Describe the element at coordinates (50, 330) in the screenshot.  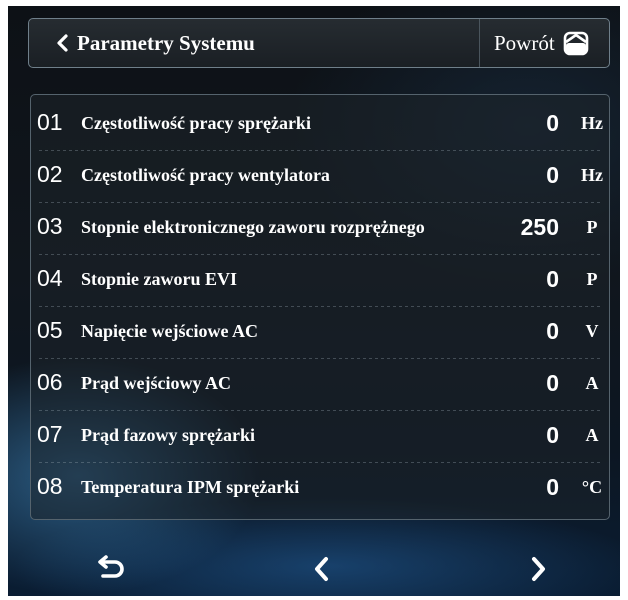
I see `parameter-number: 05` at that location.